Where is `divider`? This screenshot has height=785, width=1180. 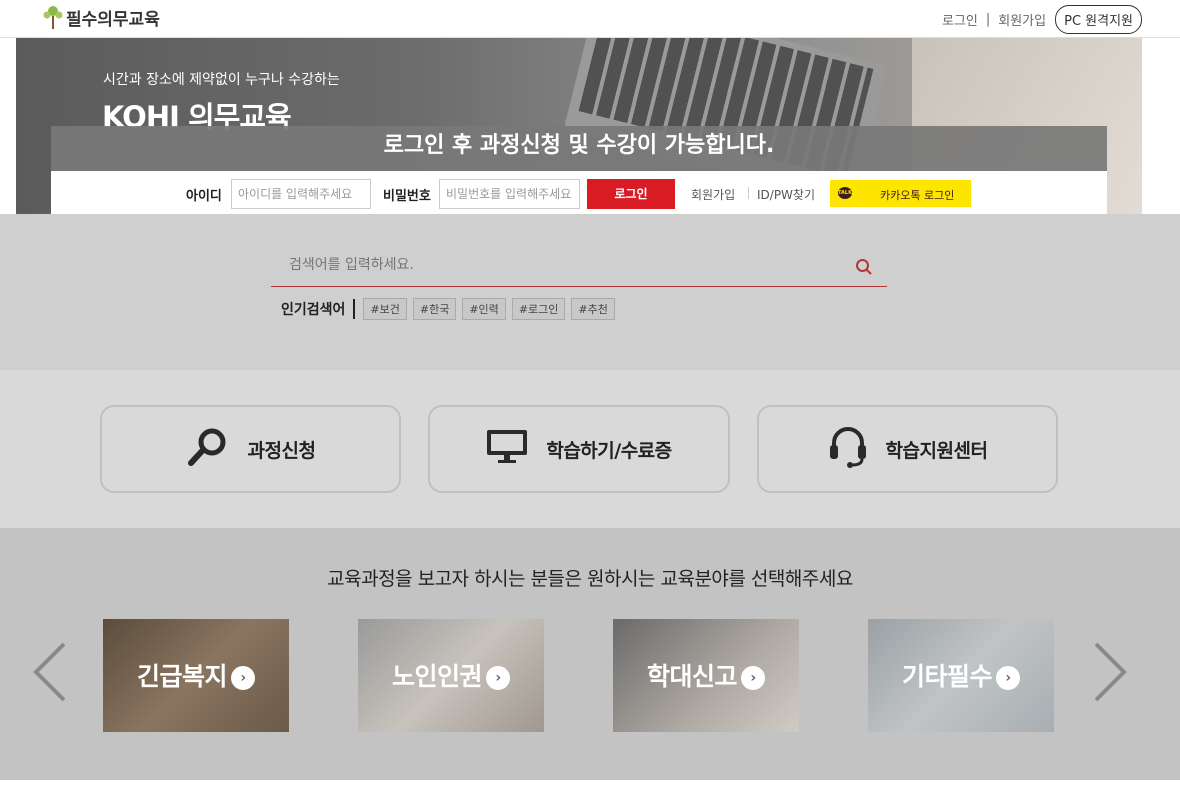
divider is located at coordinates (748, 193).